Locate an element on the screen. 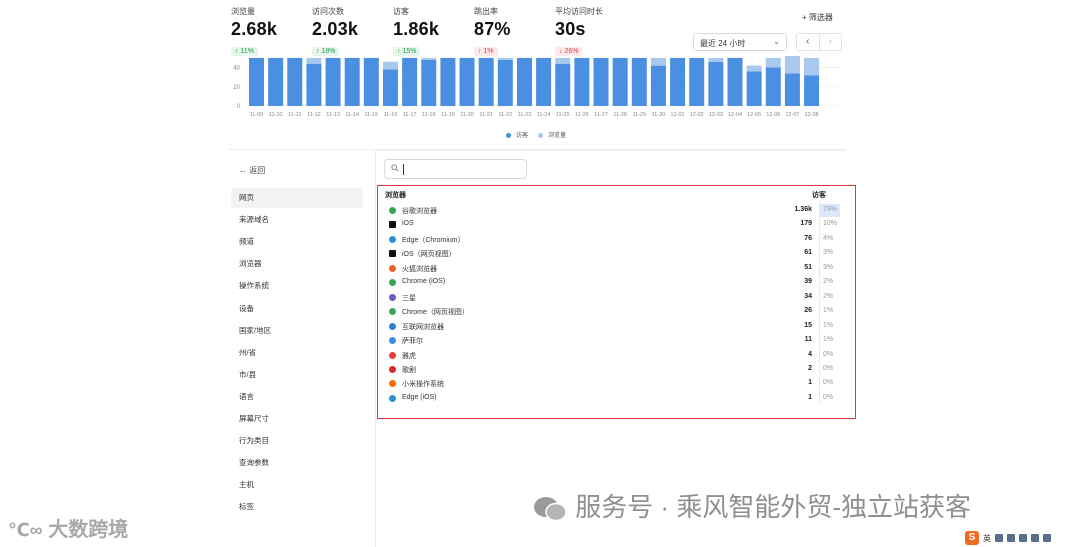 Image resolution: width=1080 pixels, height=547 pixels. table-row: 互联网浏览器 15 1% is located at coordinates (616, 327).